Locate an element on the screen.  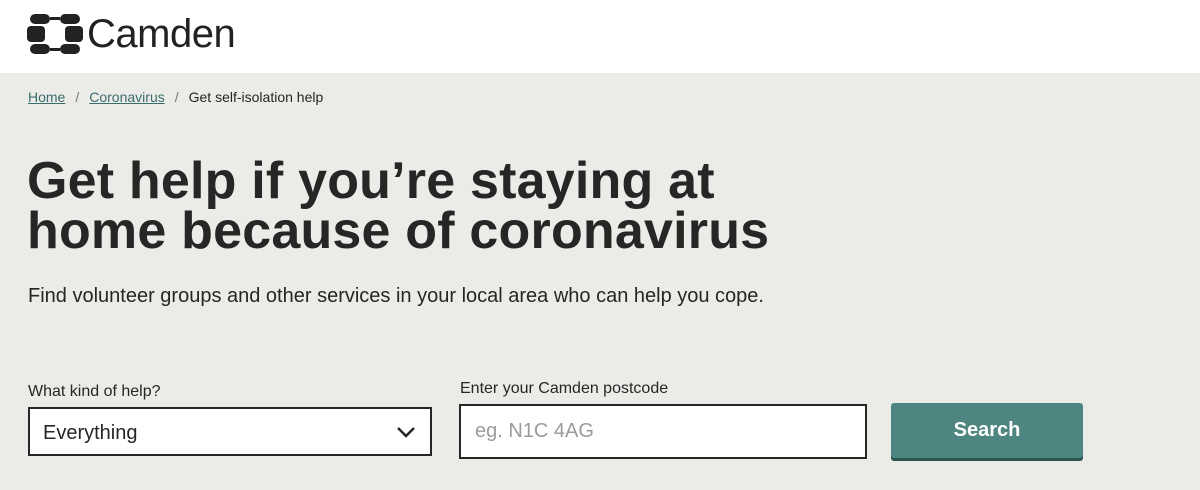
search-button: Search is located at coordinates (987, 430).